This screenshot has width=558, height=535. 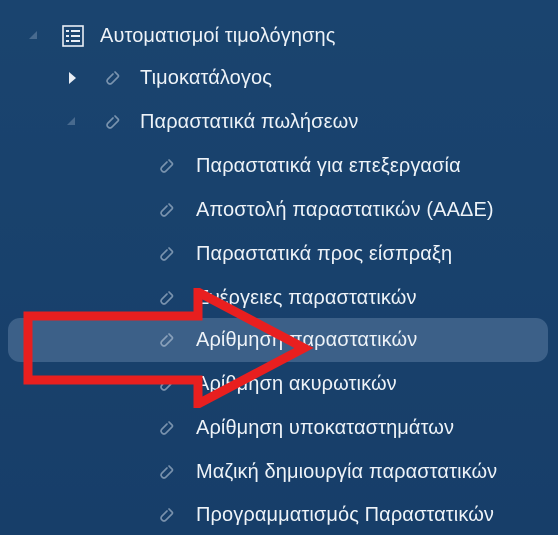 I want to click on tree-item-sales-documents: Παραστατικά πωλήσεων, so click(x=279, y=122).